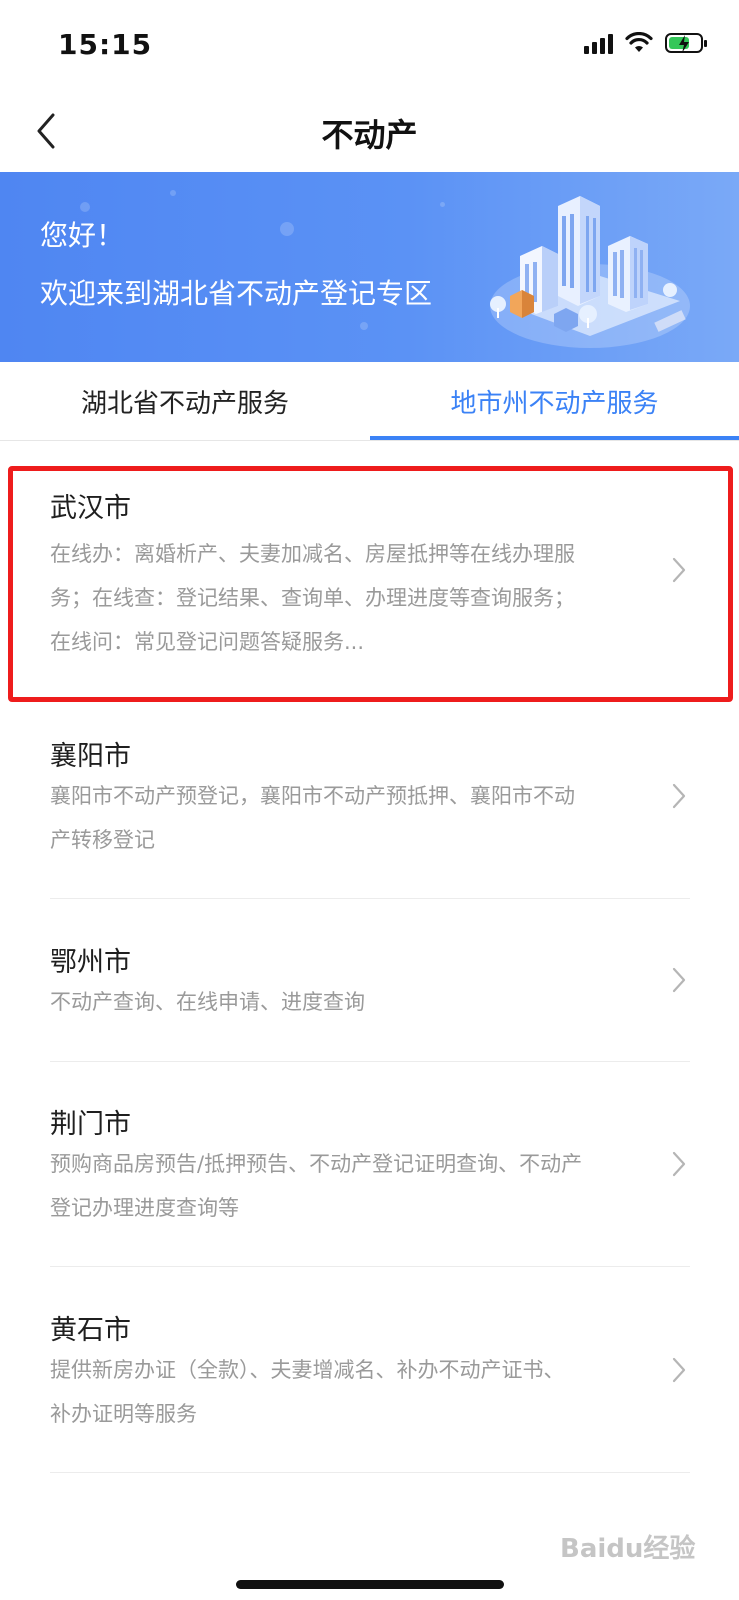 The height and width of the screenshot is (1600, 739). Describe the element at coordinates (144, 1208) in the screenshot. I see `desc-line: 登记办理进度查询等` at that location.